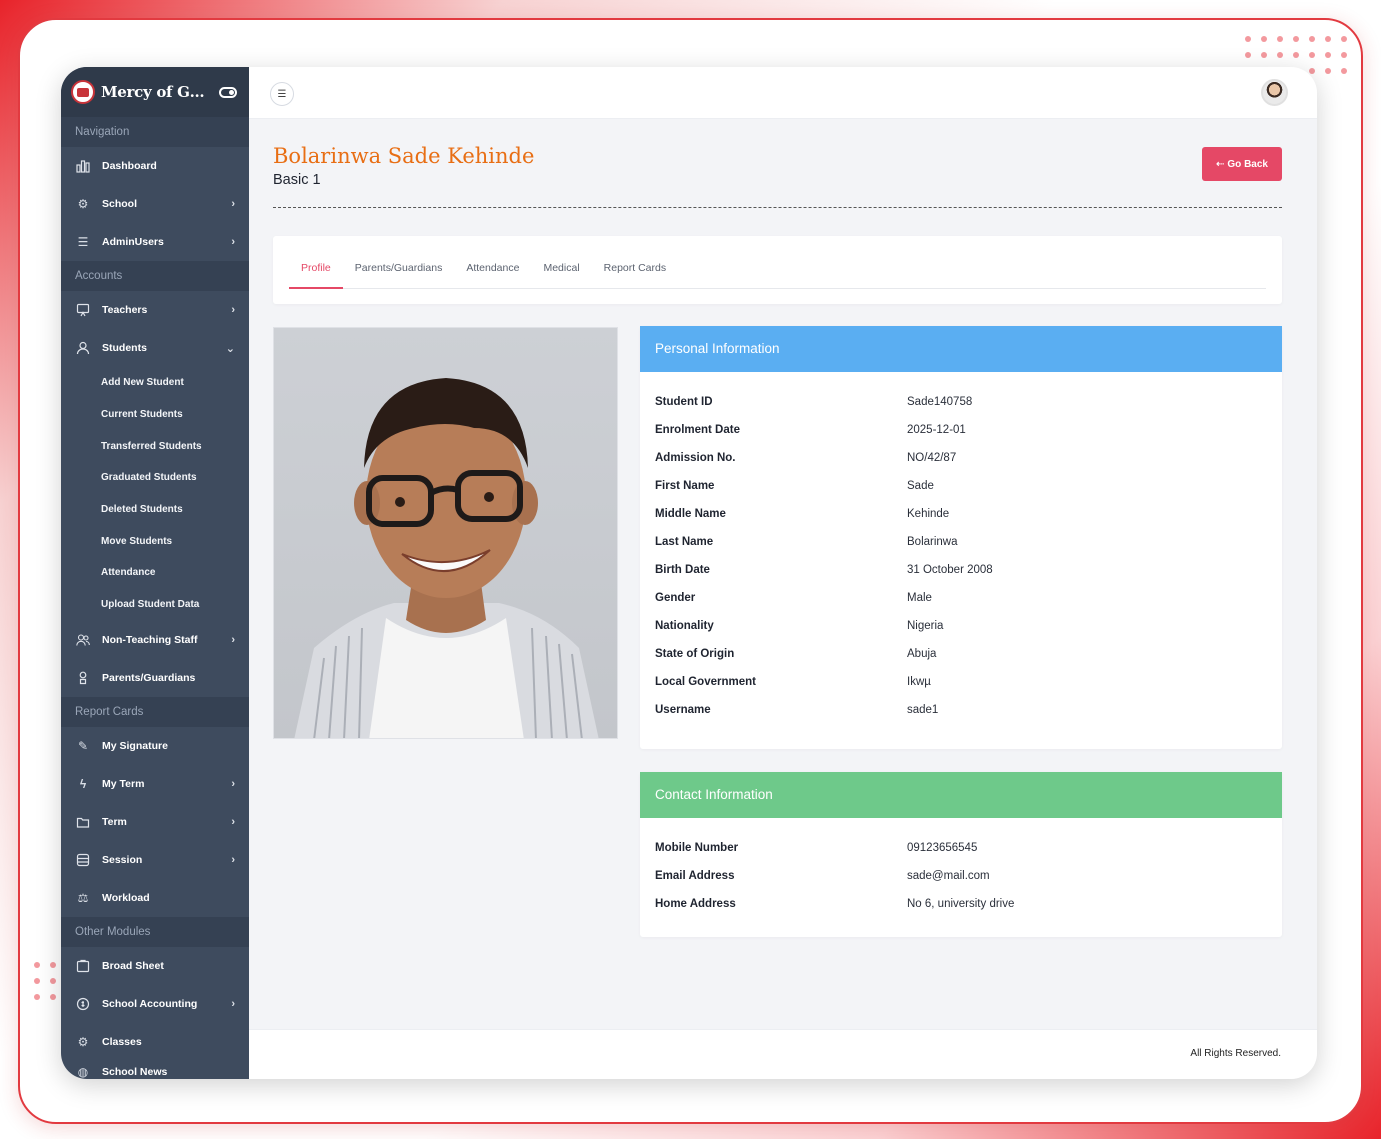 The height and width of the screenshot is (1139, 1381). What do you see at coordinates (155, 822) in the screenshot?
I see `sidebar-item-term: Term ›` at bounding box center [155, 822].